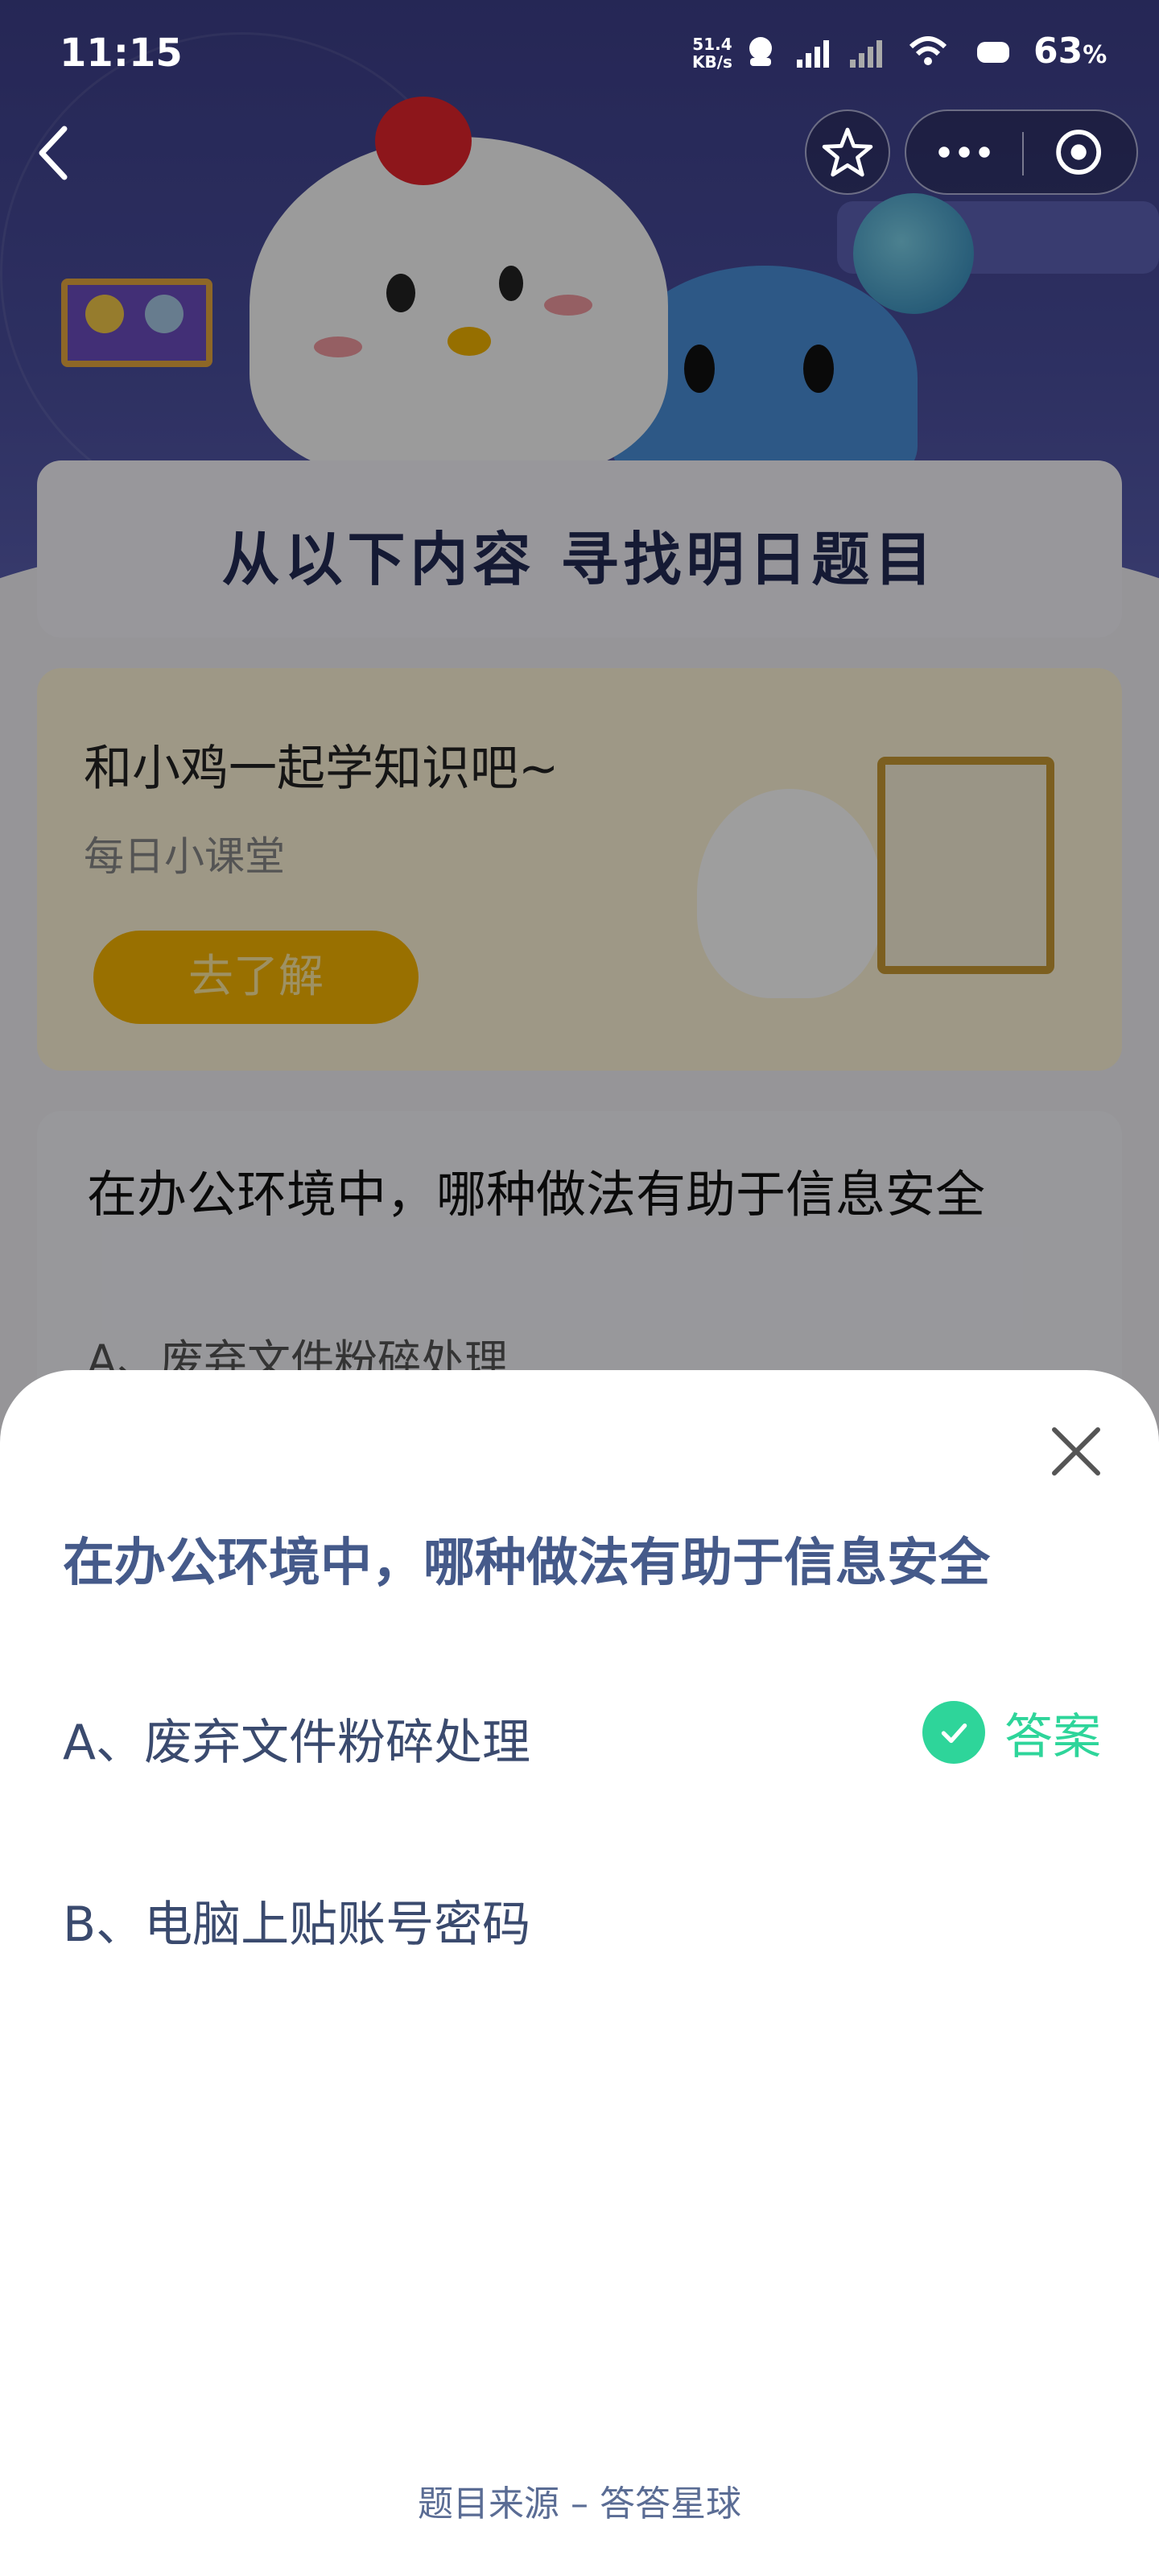 Image resolution: width=1159 pixels, height=2576 pixels. What do you see at coordinates (297, 1743) in the screenshot?
I see `option-a-text: A、废弃文件粉碎处理` at bounding box center [297, 1743].